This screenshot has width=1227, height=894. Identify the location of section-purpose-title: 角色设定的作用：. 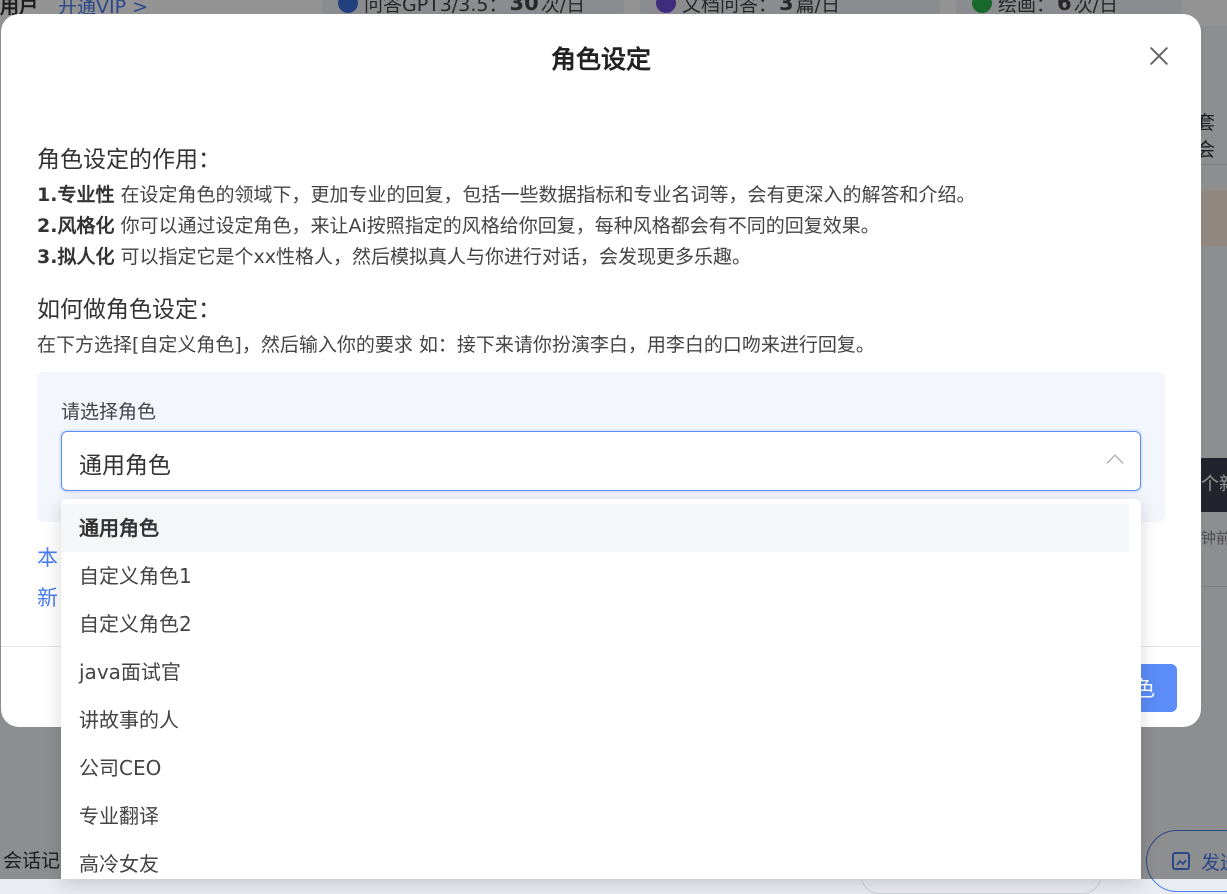
(129, 157).